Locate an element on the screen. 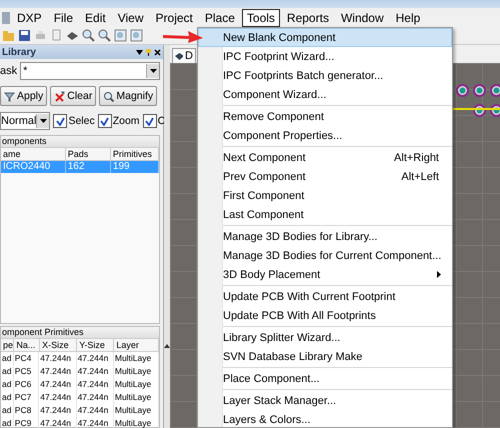  menu-item: Update PCB With Current Footprint is located at coordinates (325, 296).